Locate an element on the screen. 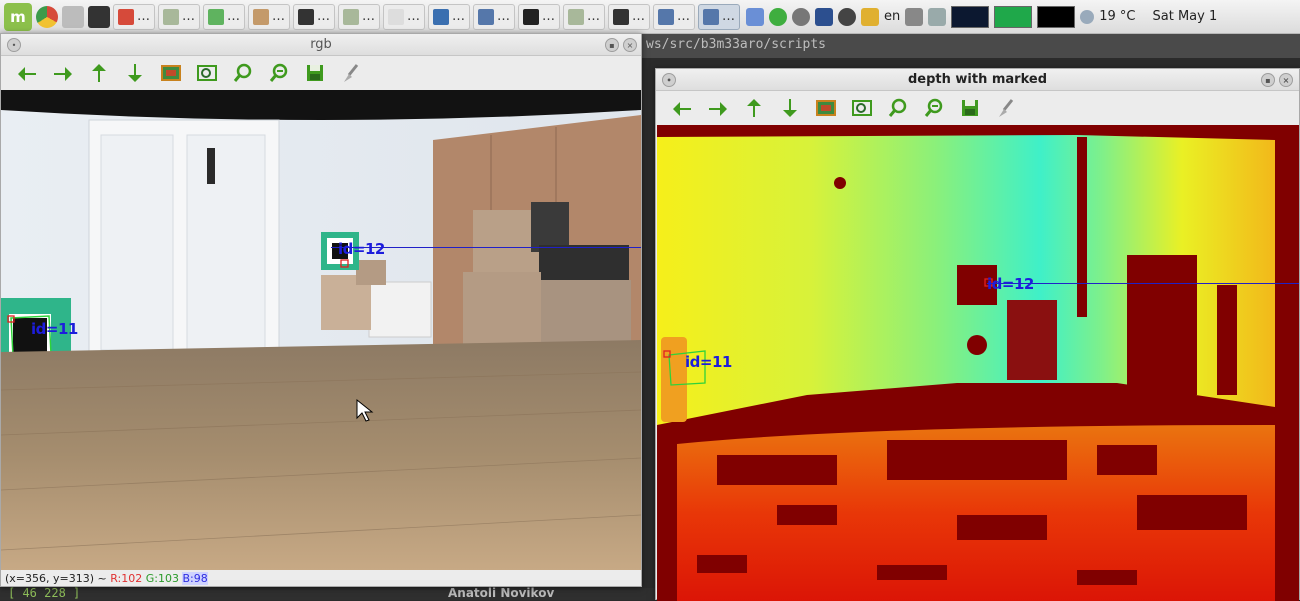 This screenshot has width=1300, height=601. chrome-launcher-icon is located at coordinates (47, 16).